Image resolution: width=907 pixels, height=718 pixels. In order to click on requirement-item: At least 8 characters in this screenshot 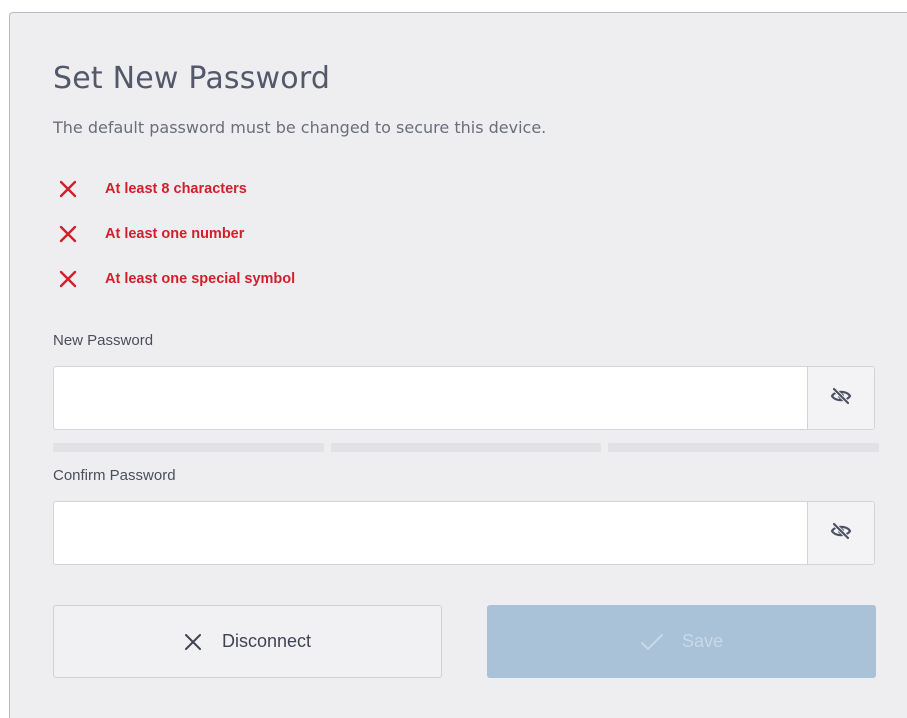, I will do `click(176, 189)`.